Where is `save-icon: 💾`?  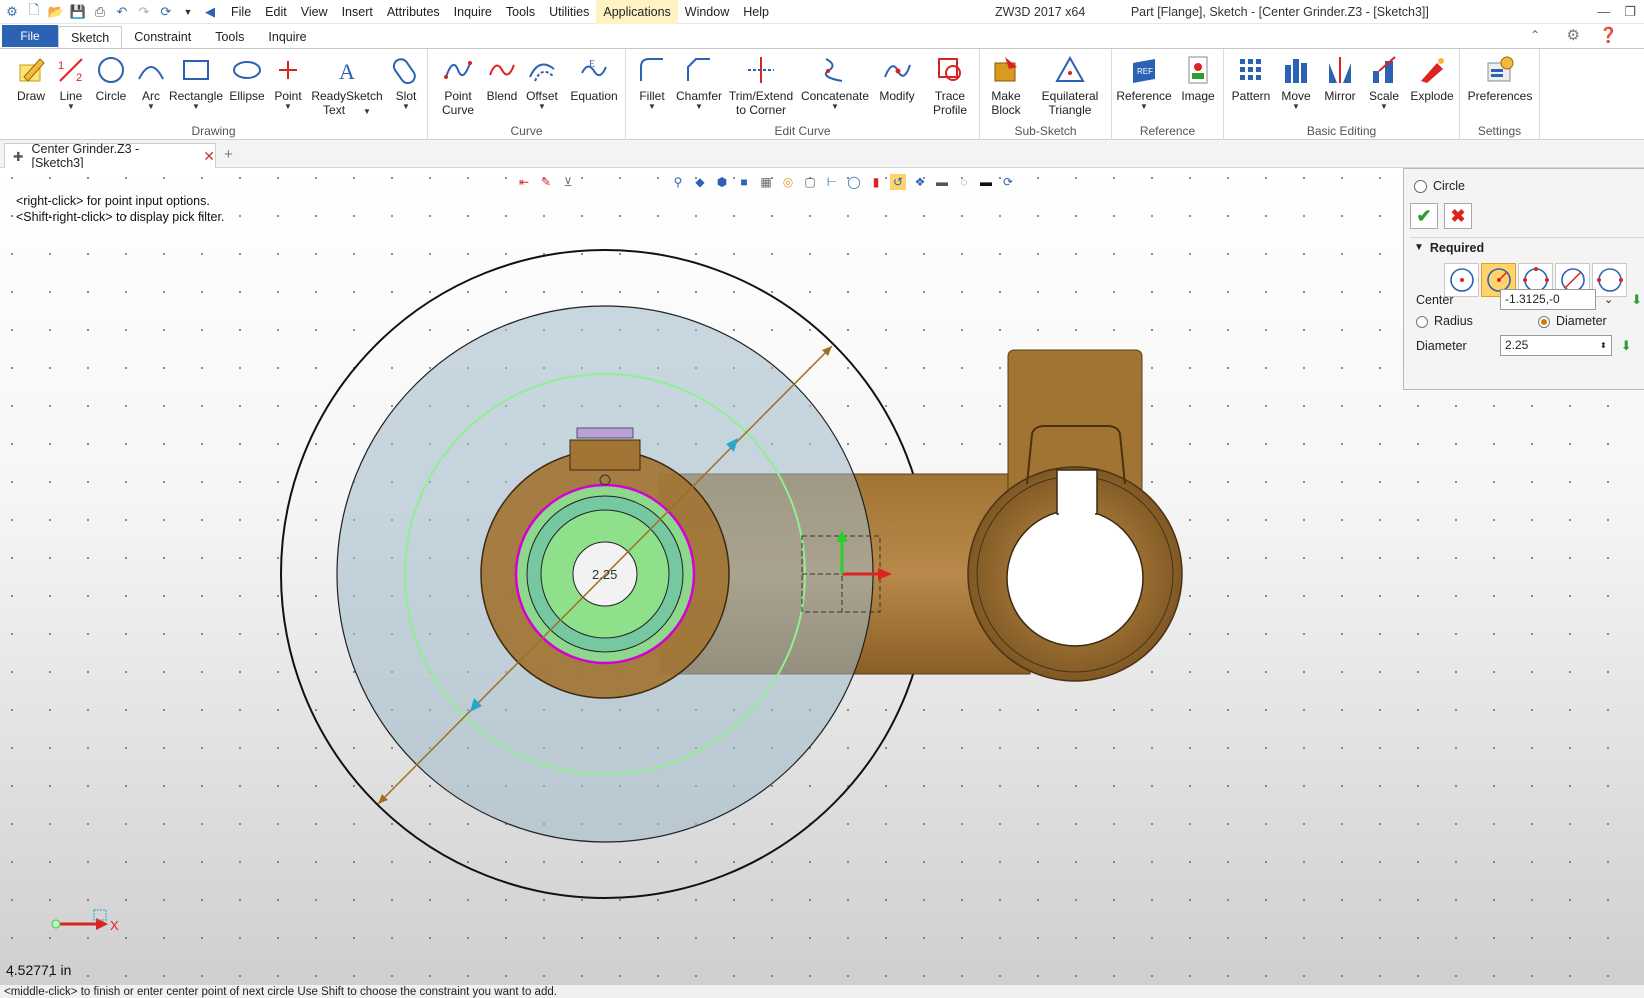 save-icon: 💾 is located at coordinates (78, 12).